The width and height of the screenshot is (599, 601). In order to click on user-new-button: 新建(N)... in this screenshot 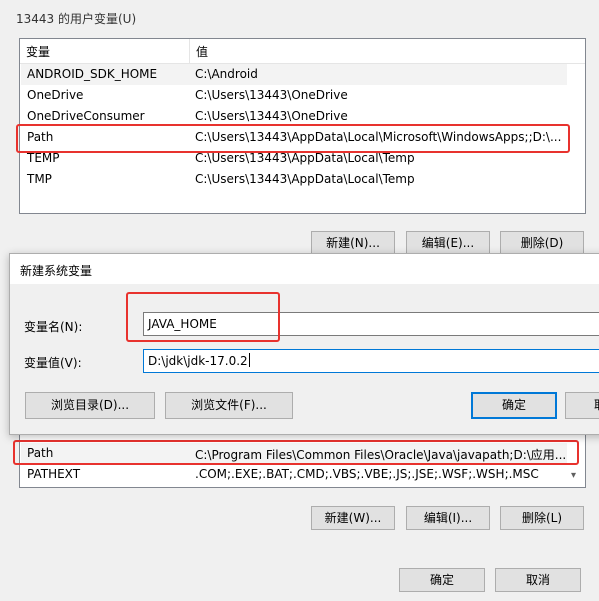, I will do `click(353, 243)`.